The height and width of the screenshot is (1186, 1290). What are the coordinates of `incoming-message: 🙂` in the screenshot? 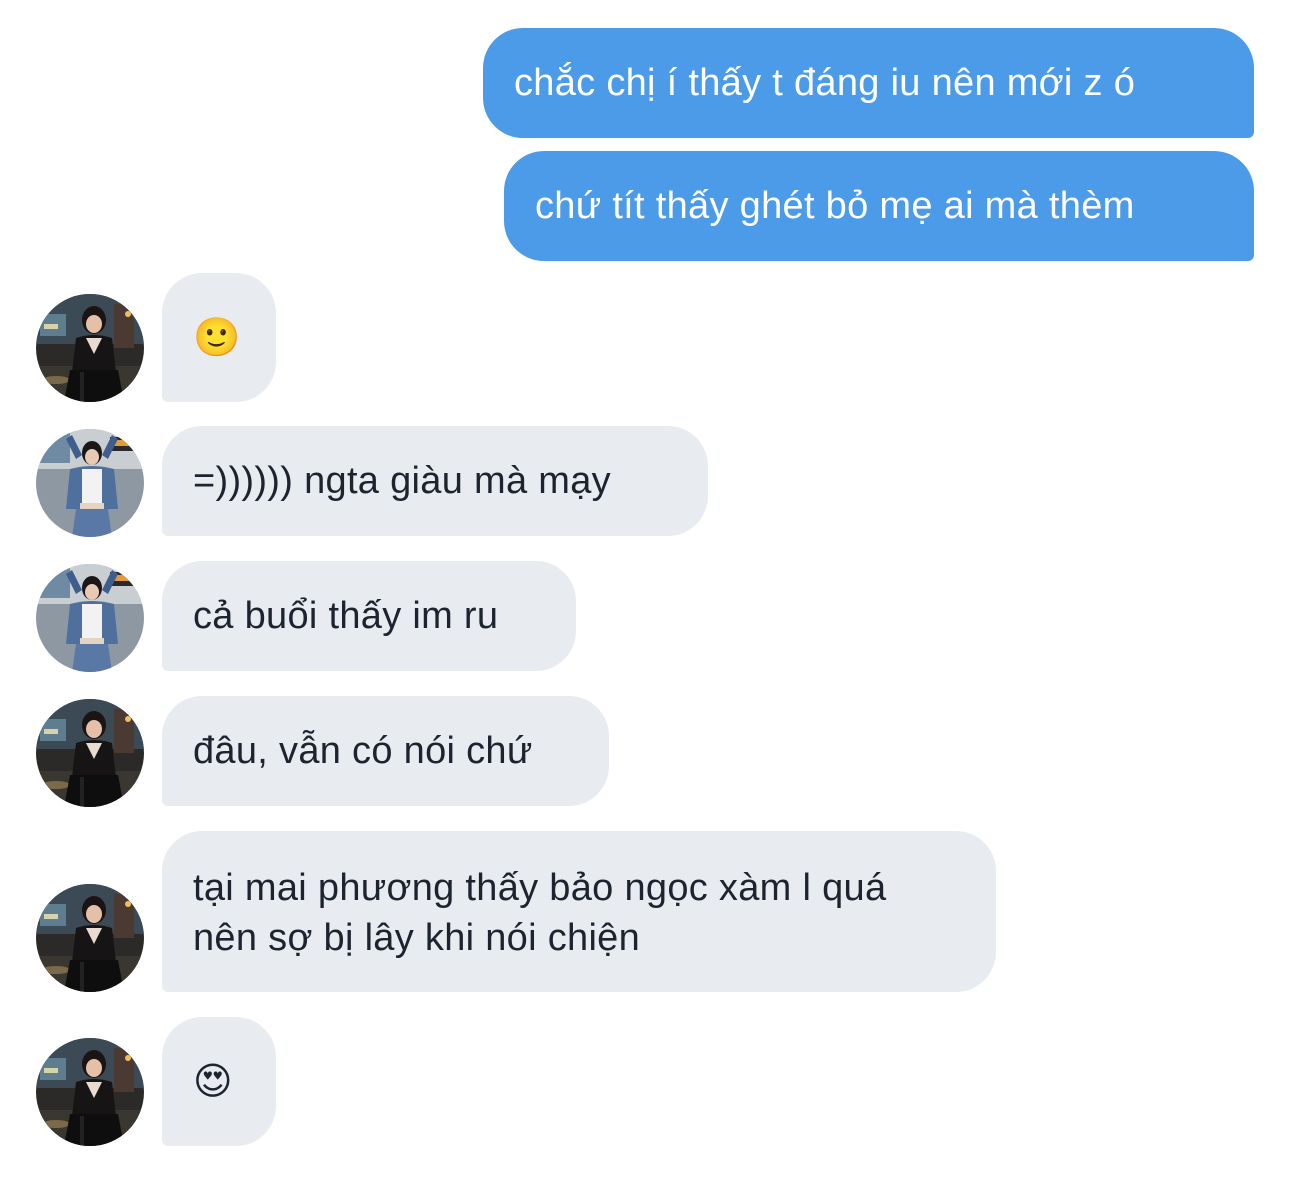 It's located at (219, 337).